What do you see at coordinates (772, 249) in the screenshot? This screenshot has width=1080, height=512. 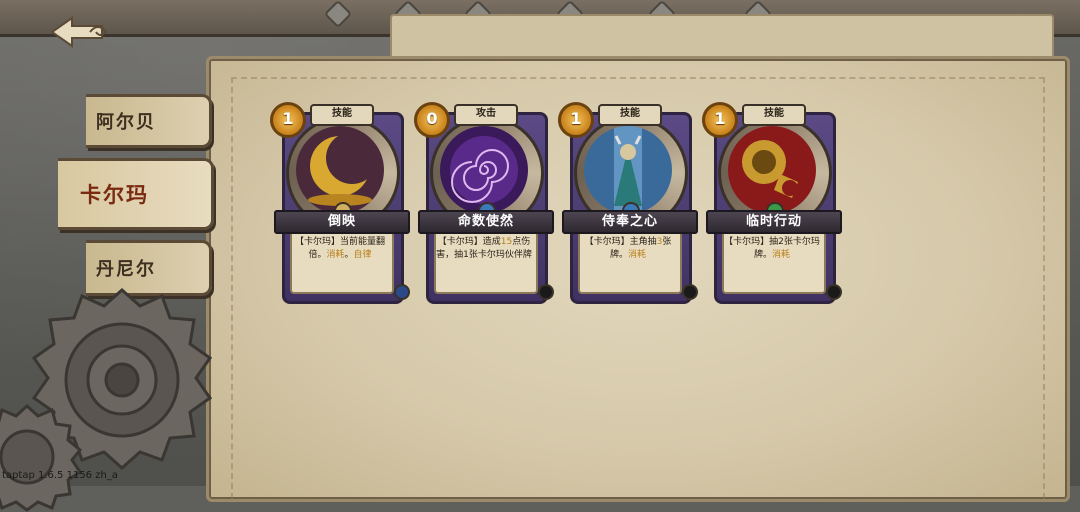 I see `card-description: 【卡尔玛】抽2张卡尔玛牌。消耗` at bounding box center [772, 249].